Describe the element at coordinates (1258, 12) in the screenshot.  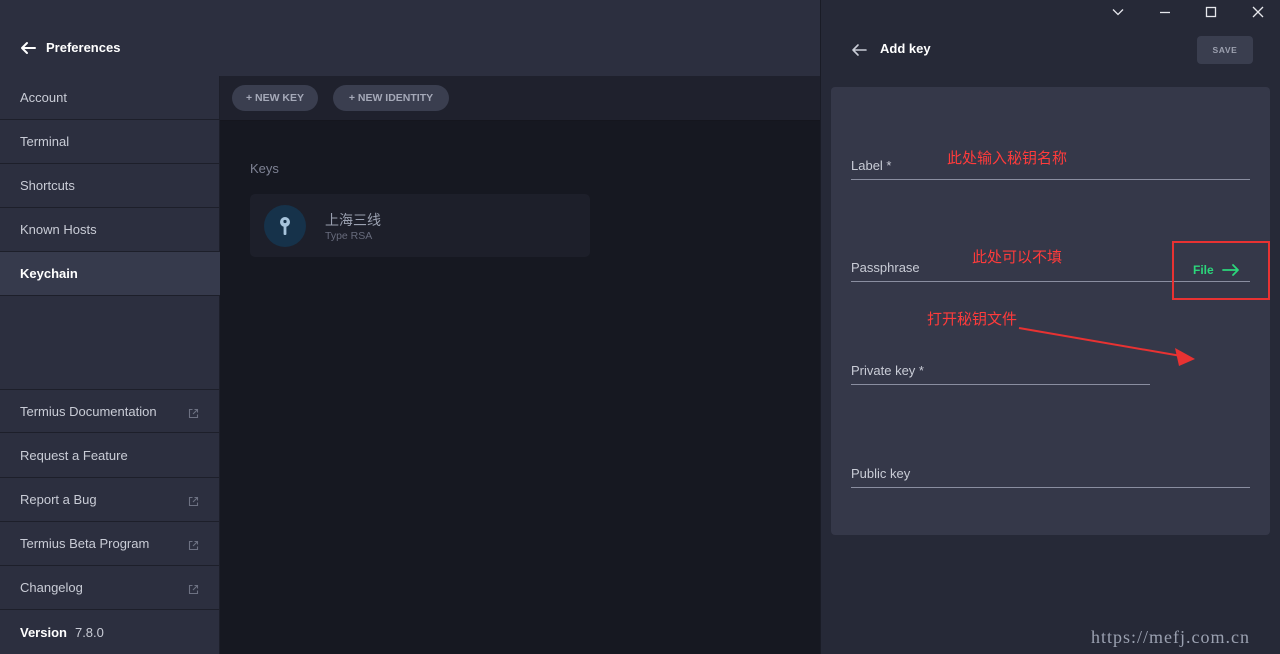
I see `close-icon` at that location.